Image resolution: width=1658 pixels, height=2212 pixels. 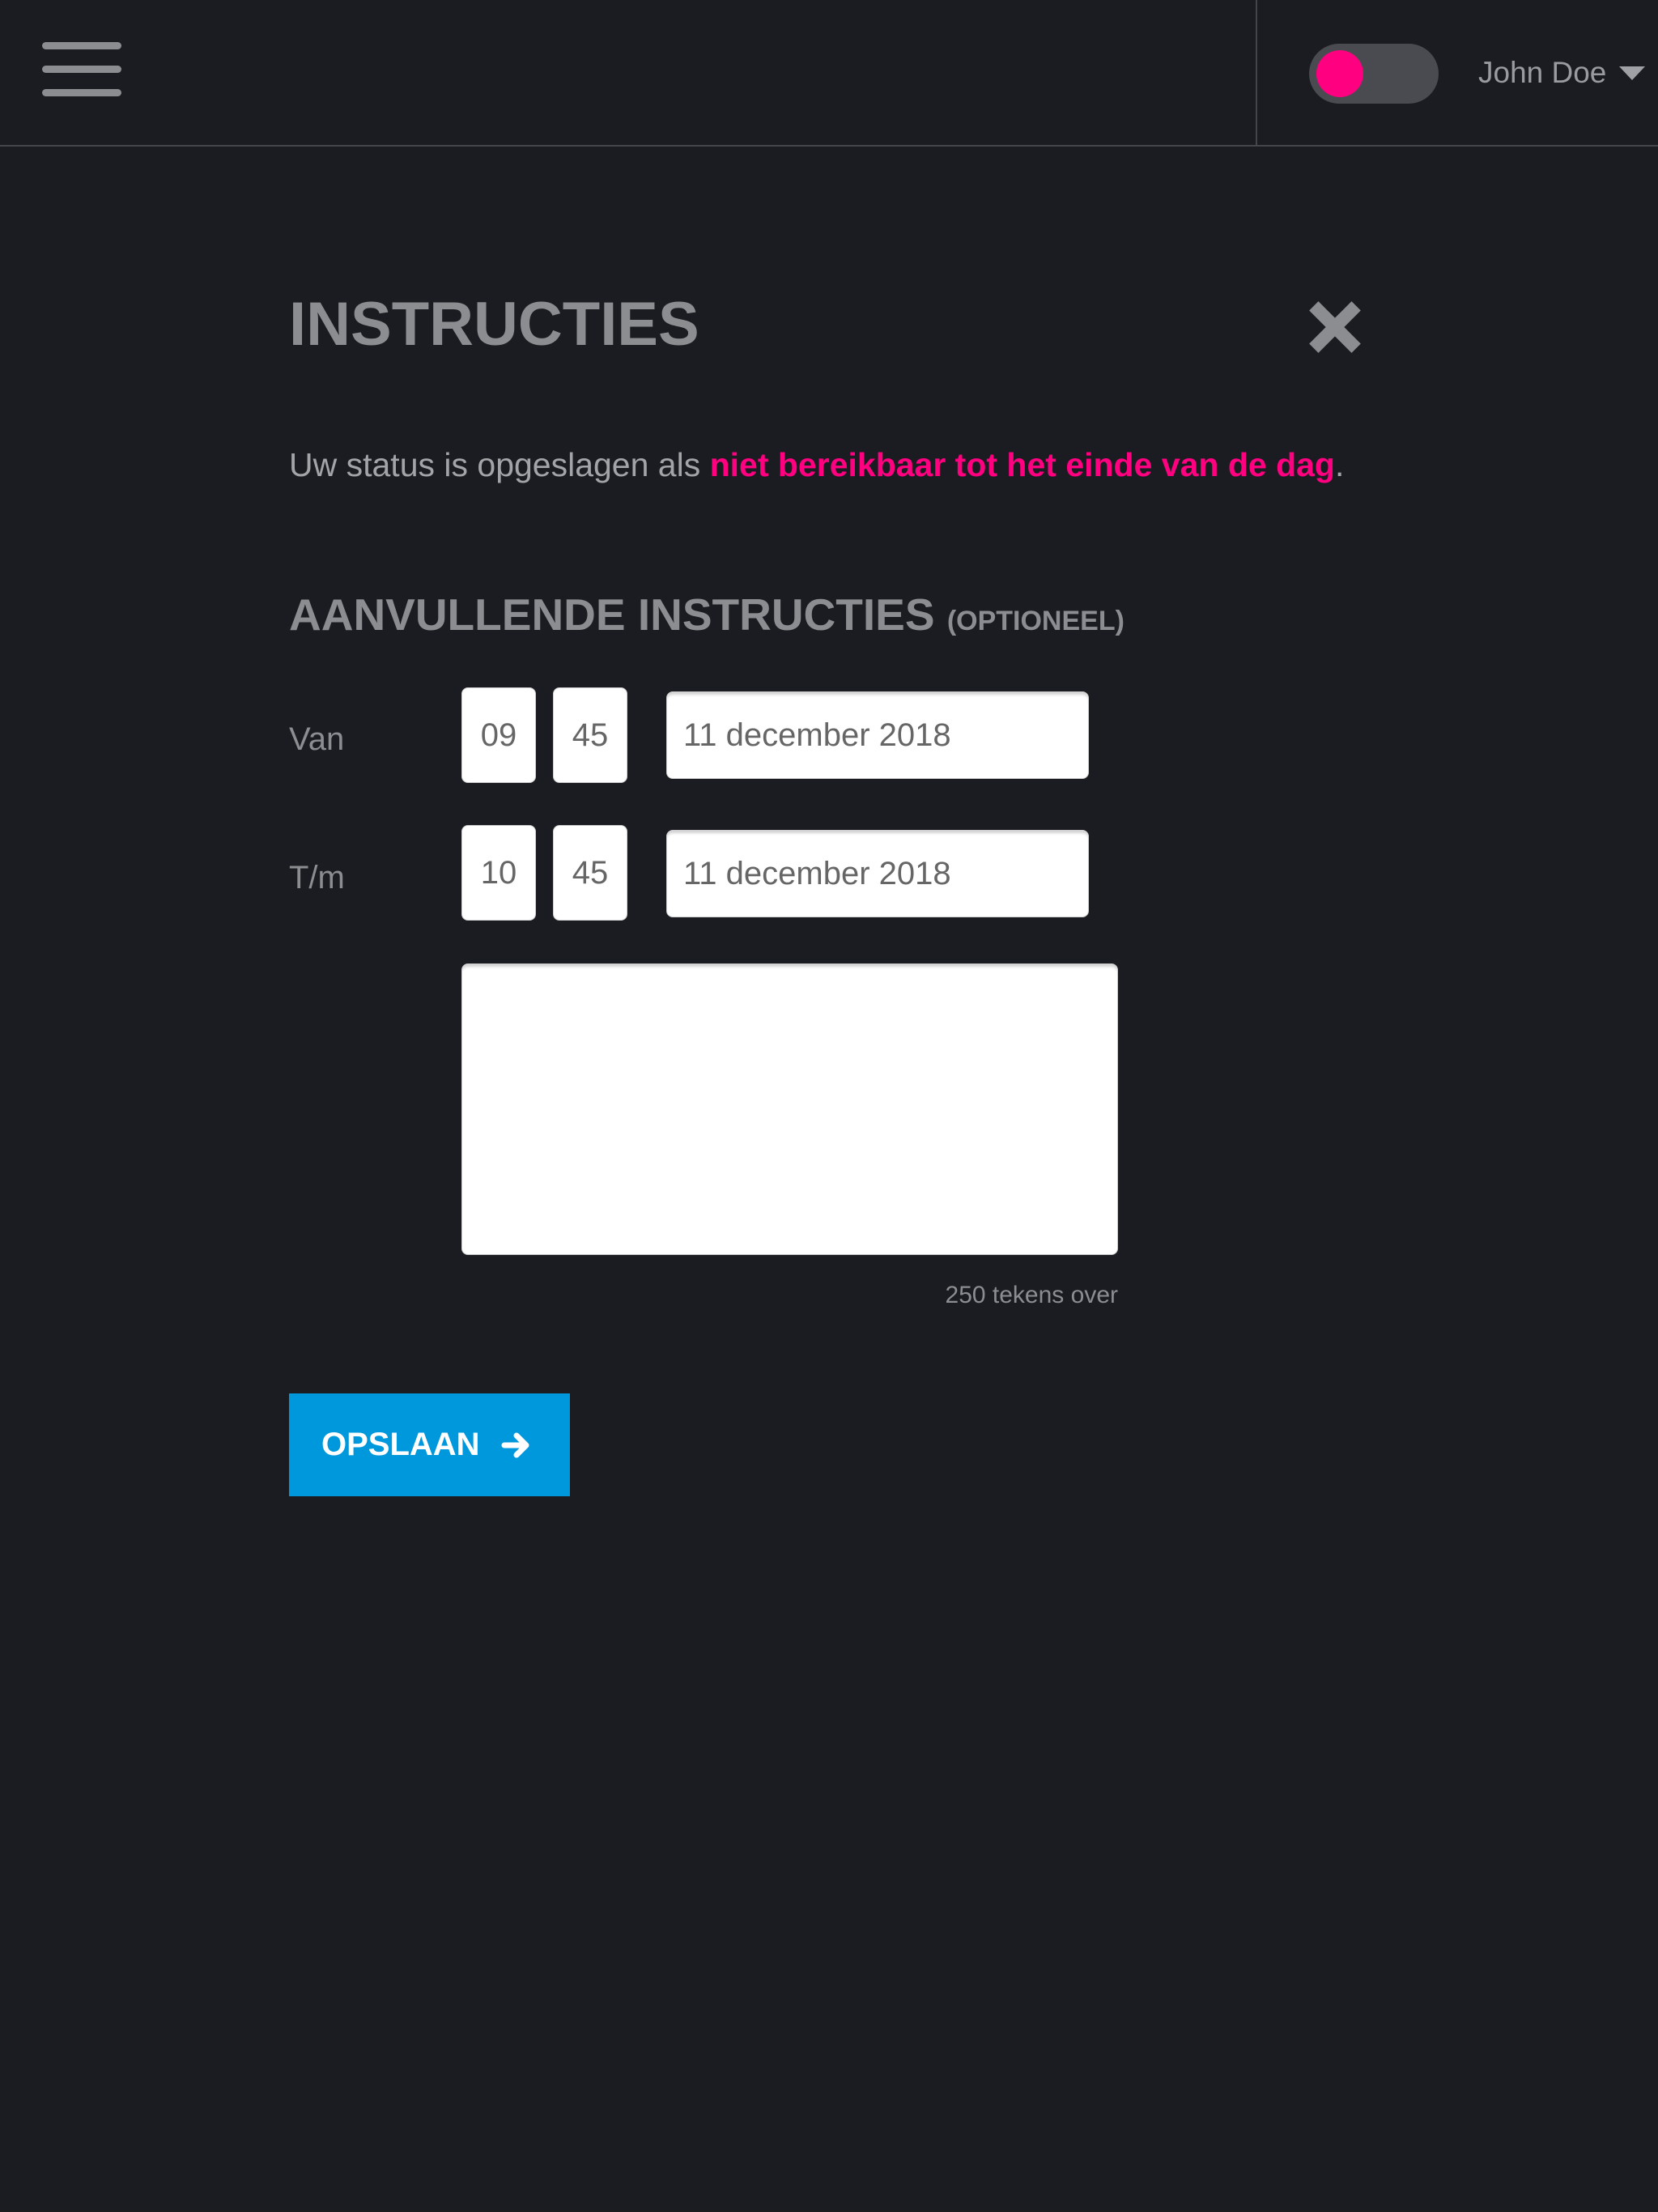 What do you see at coordinates (1256, 74) in the screenshot?
I see `header-divider` at bounding box center [1256, 74].